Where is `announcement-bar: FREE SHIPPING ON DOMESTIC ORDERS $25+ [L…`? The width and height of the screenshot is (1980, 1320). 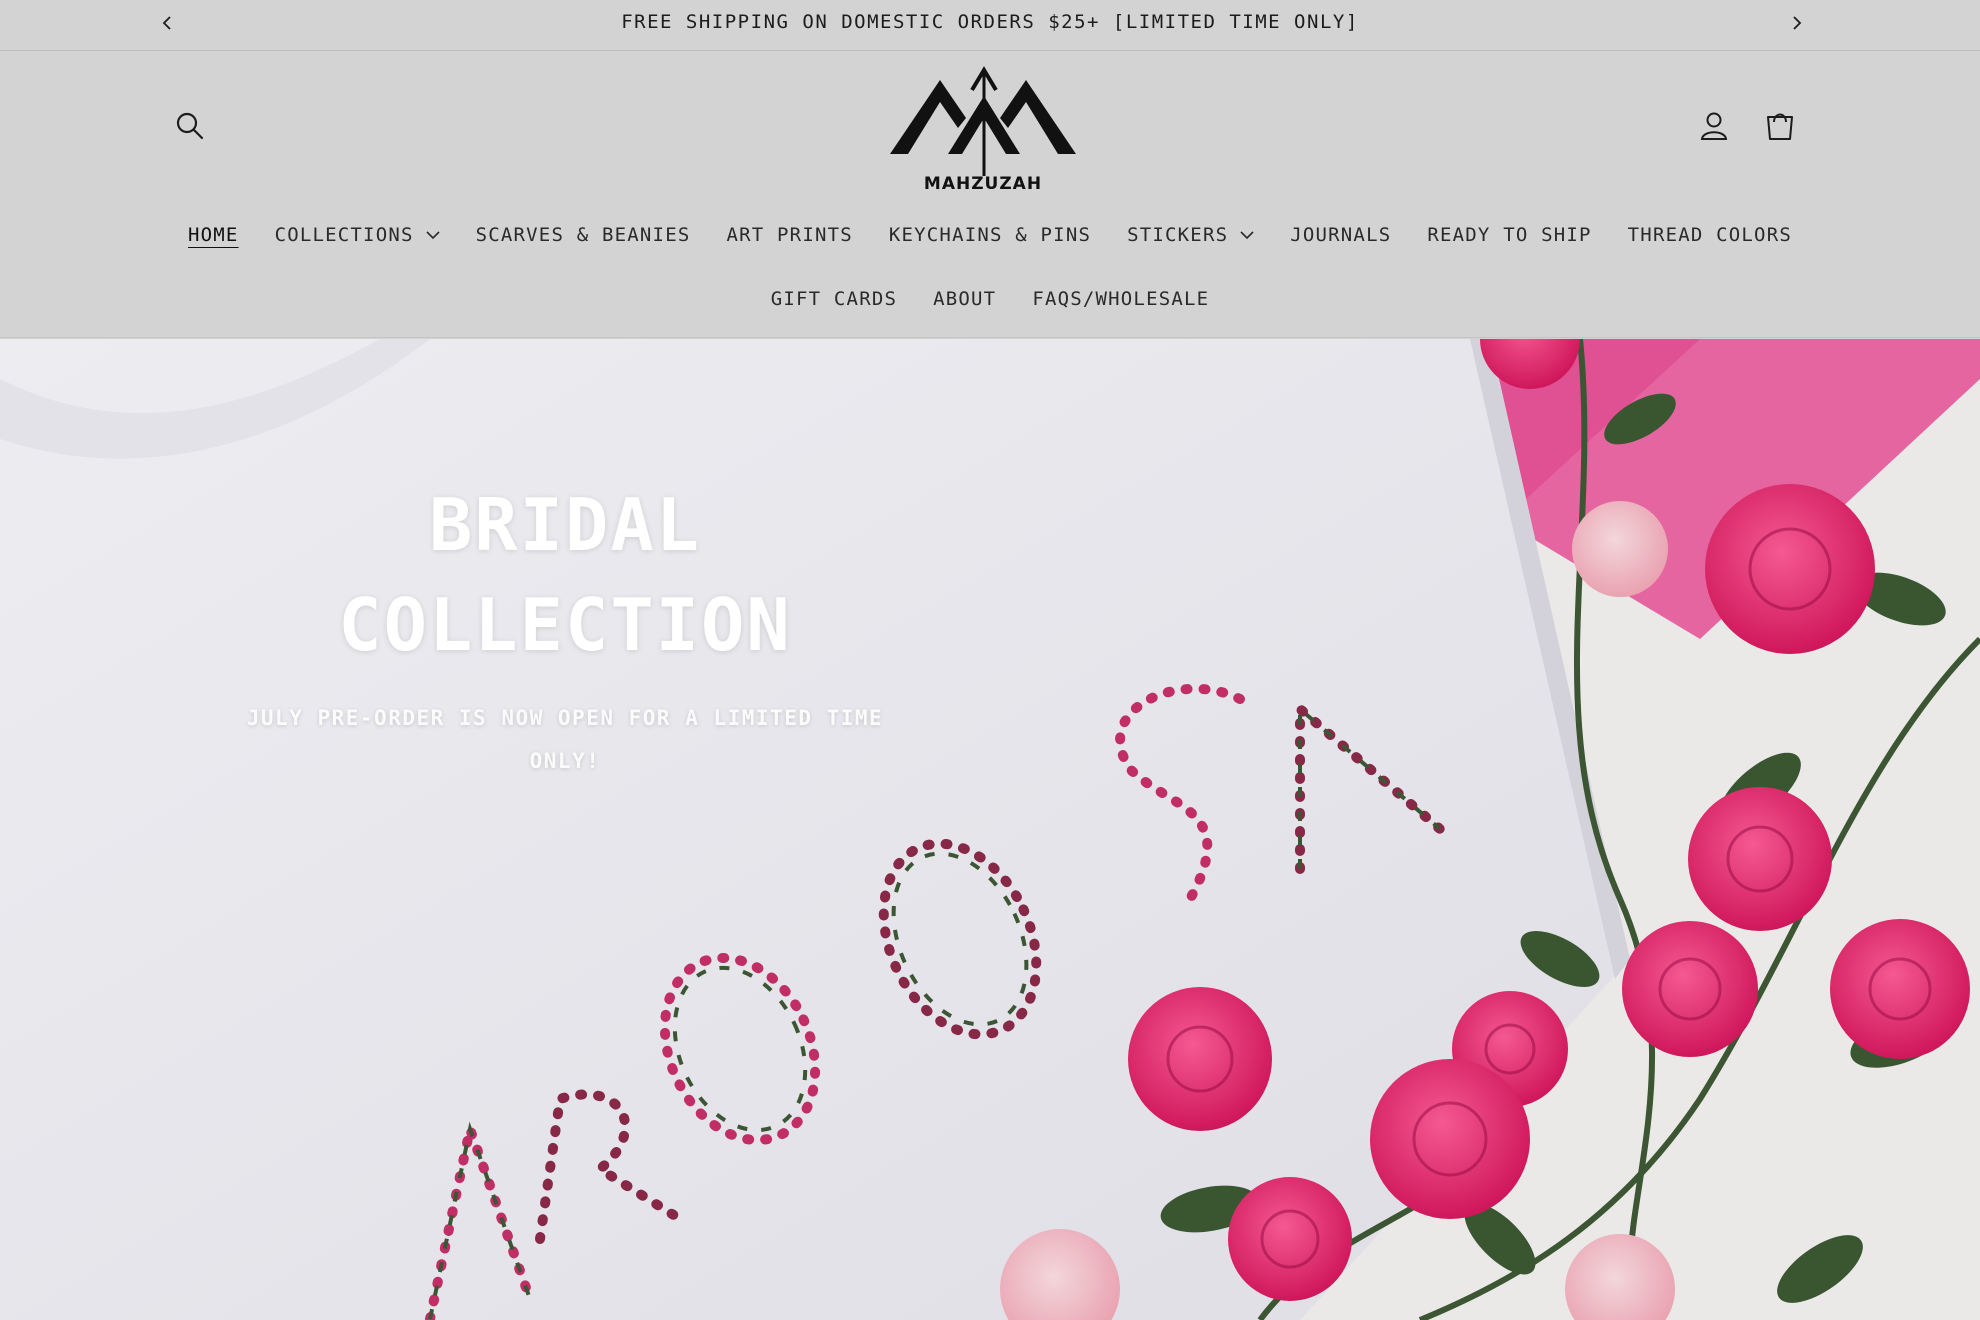
announcement-bar: FREE SHIPPING ON DOMESTIC ORDERS $25+ [L… is located at coordinates (990, 25).